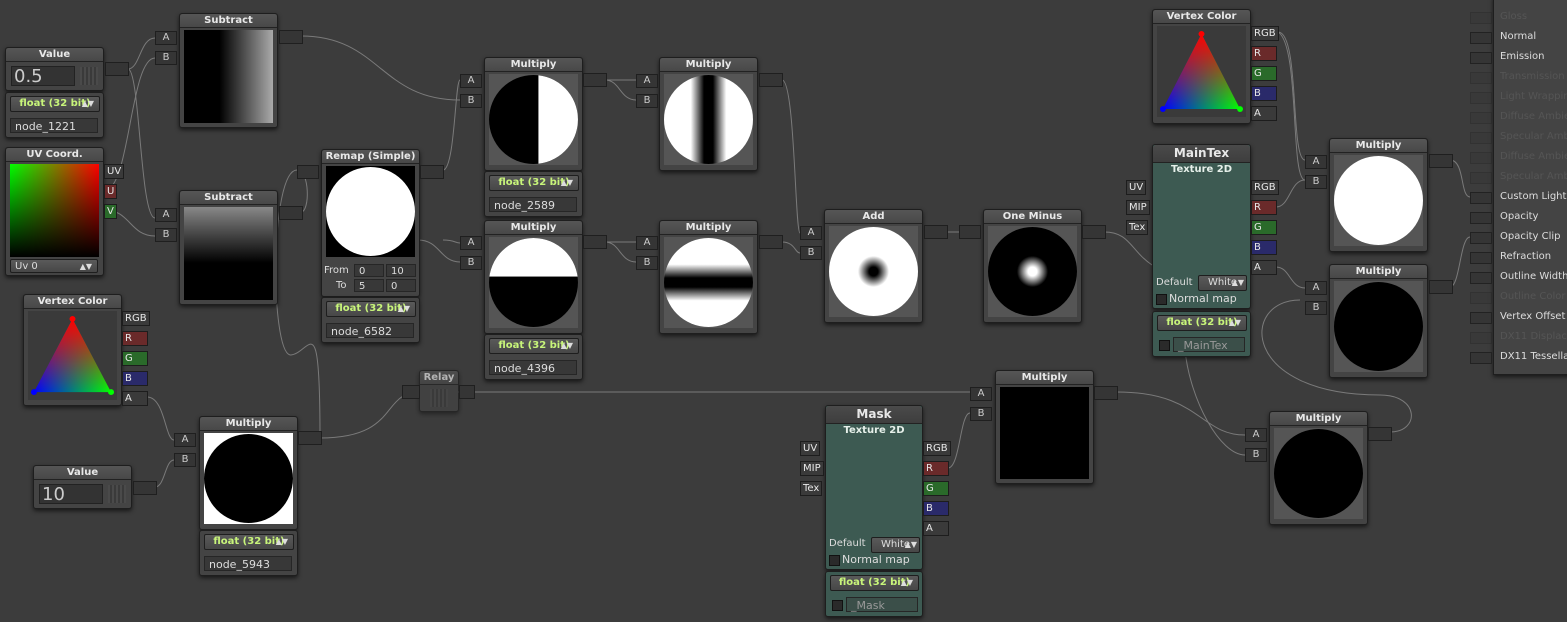 The width and height of the screenshot is (1567, 622). I want to click on multiply-node-right-2: Multiply, so click(1378, 321).